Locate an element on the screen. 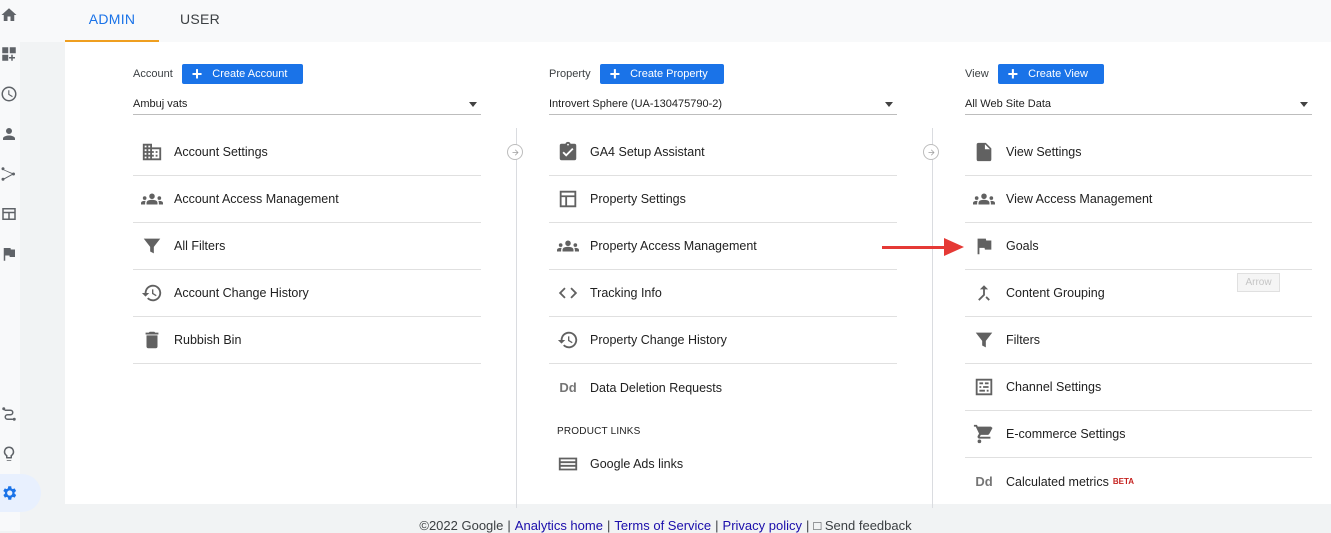 The width and height of the screenshot is (1331, 533). property-access-management-item: Property Access Management is located at coordinates (723, 246).